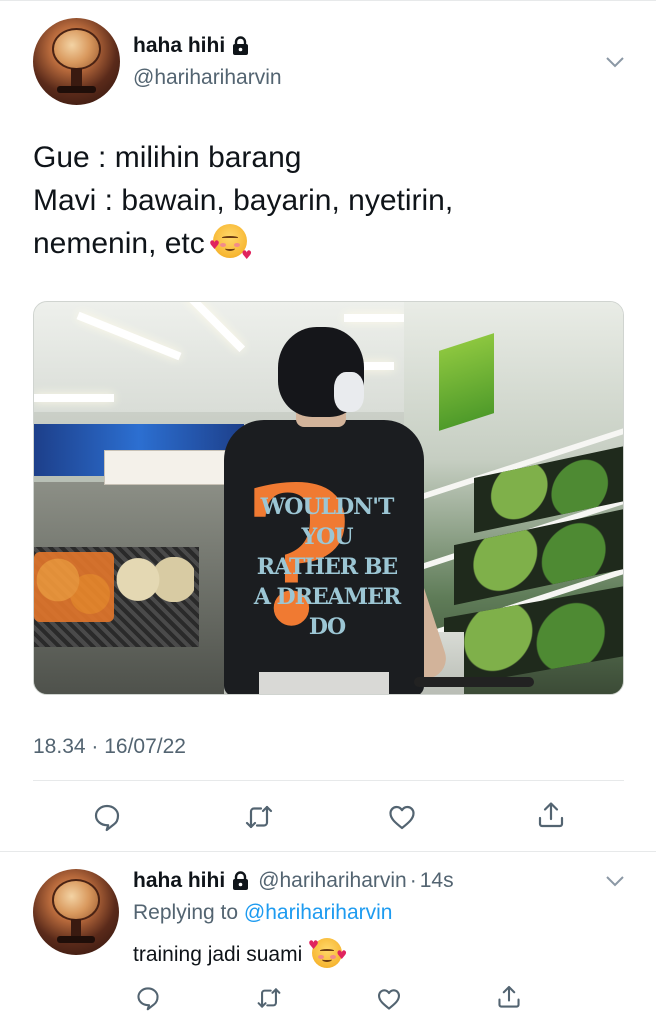 Image resolution: width=656 pixels, height=1024 pixels. Describe the element at coordinates (243, 200) in the screenshot. I see `tweet-line: Mavi : bawain, bayarin, nyetirin,` at that location.